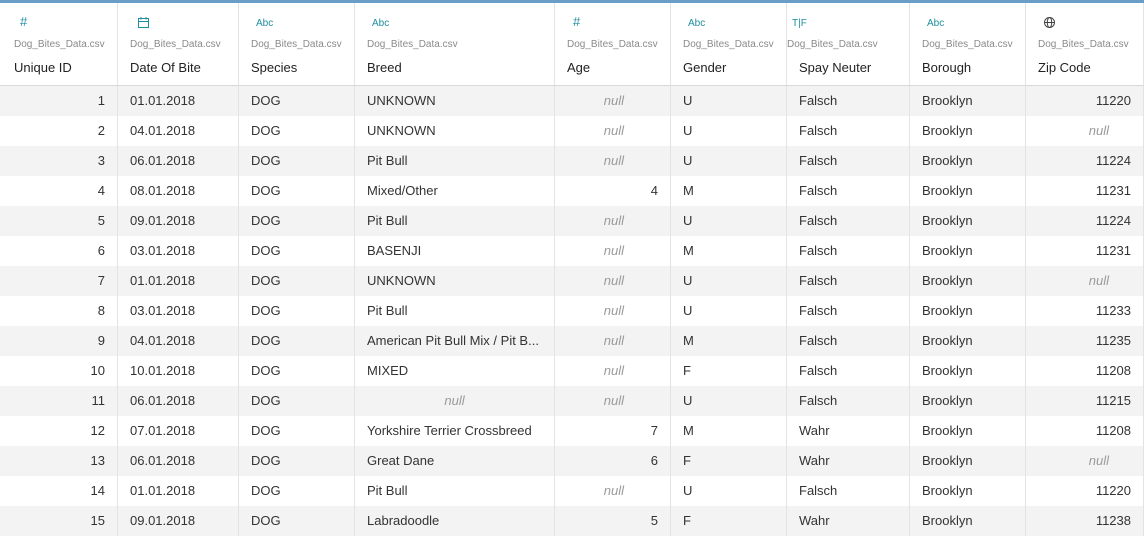  Describe the element at coordinates (613, 431) in the screenshot. I see `cell-age: 7` at that location.